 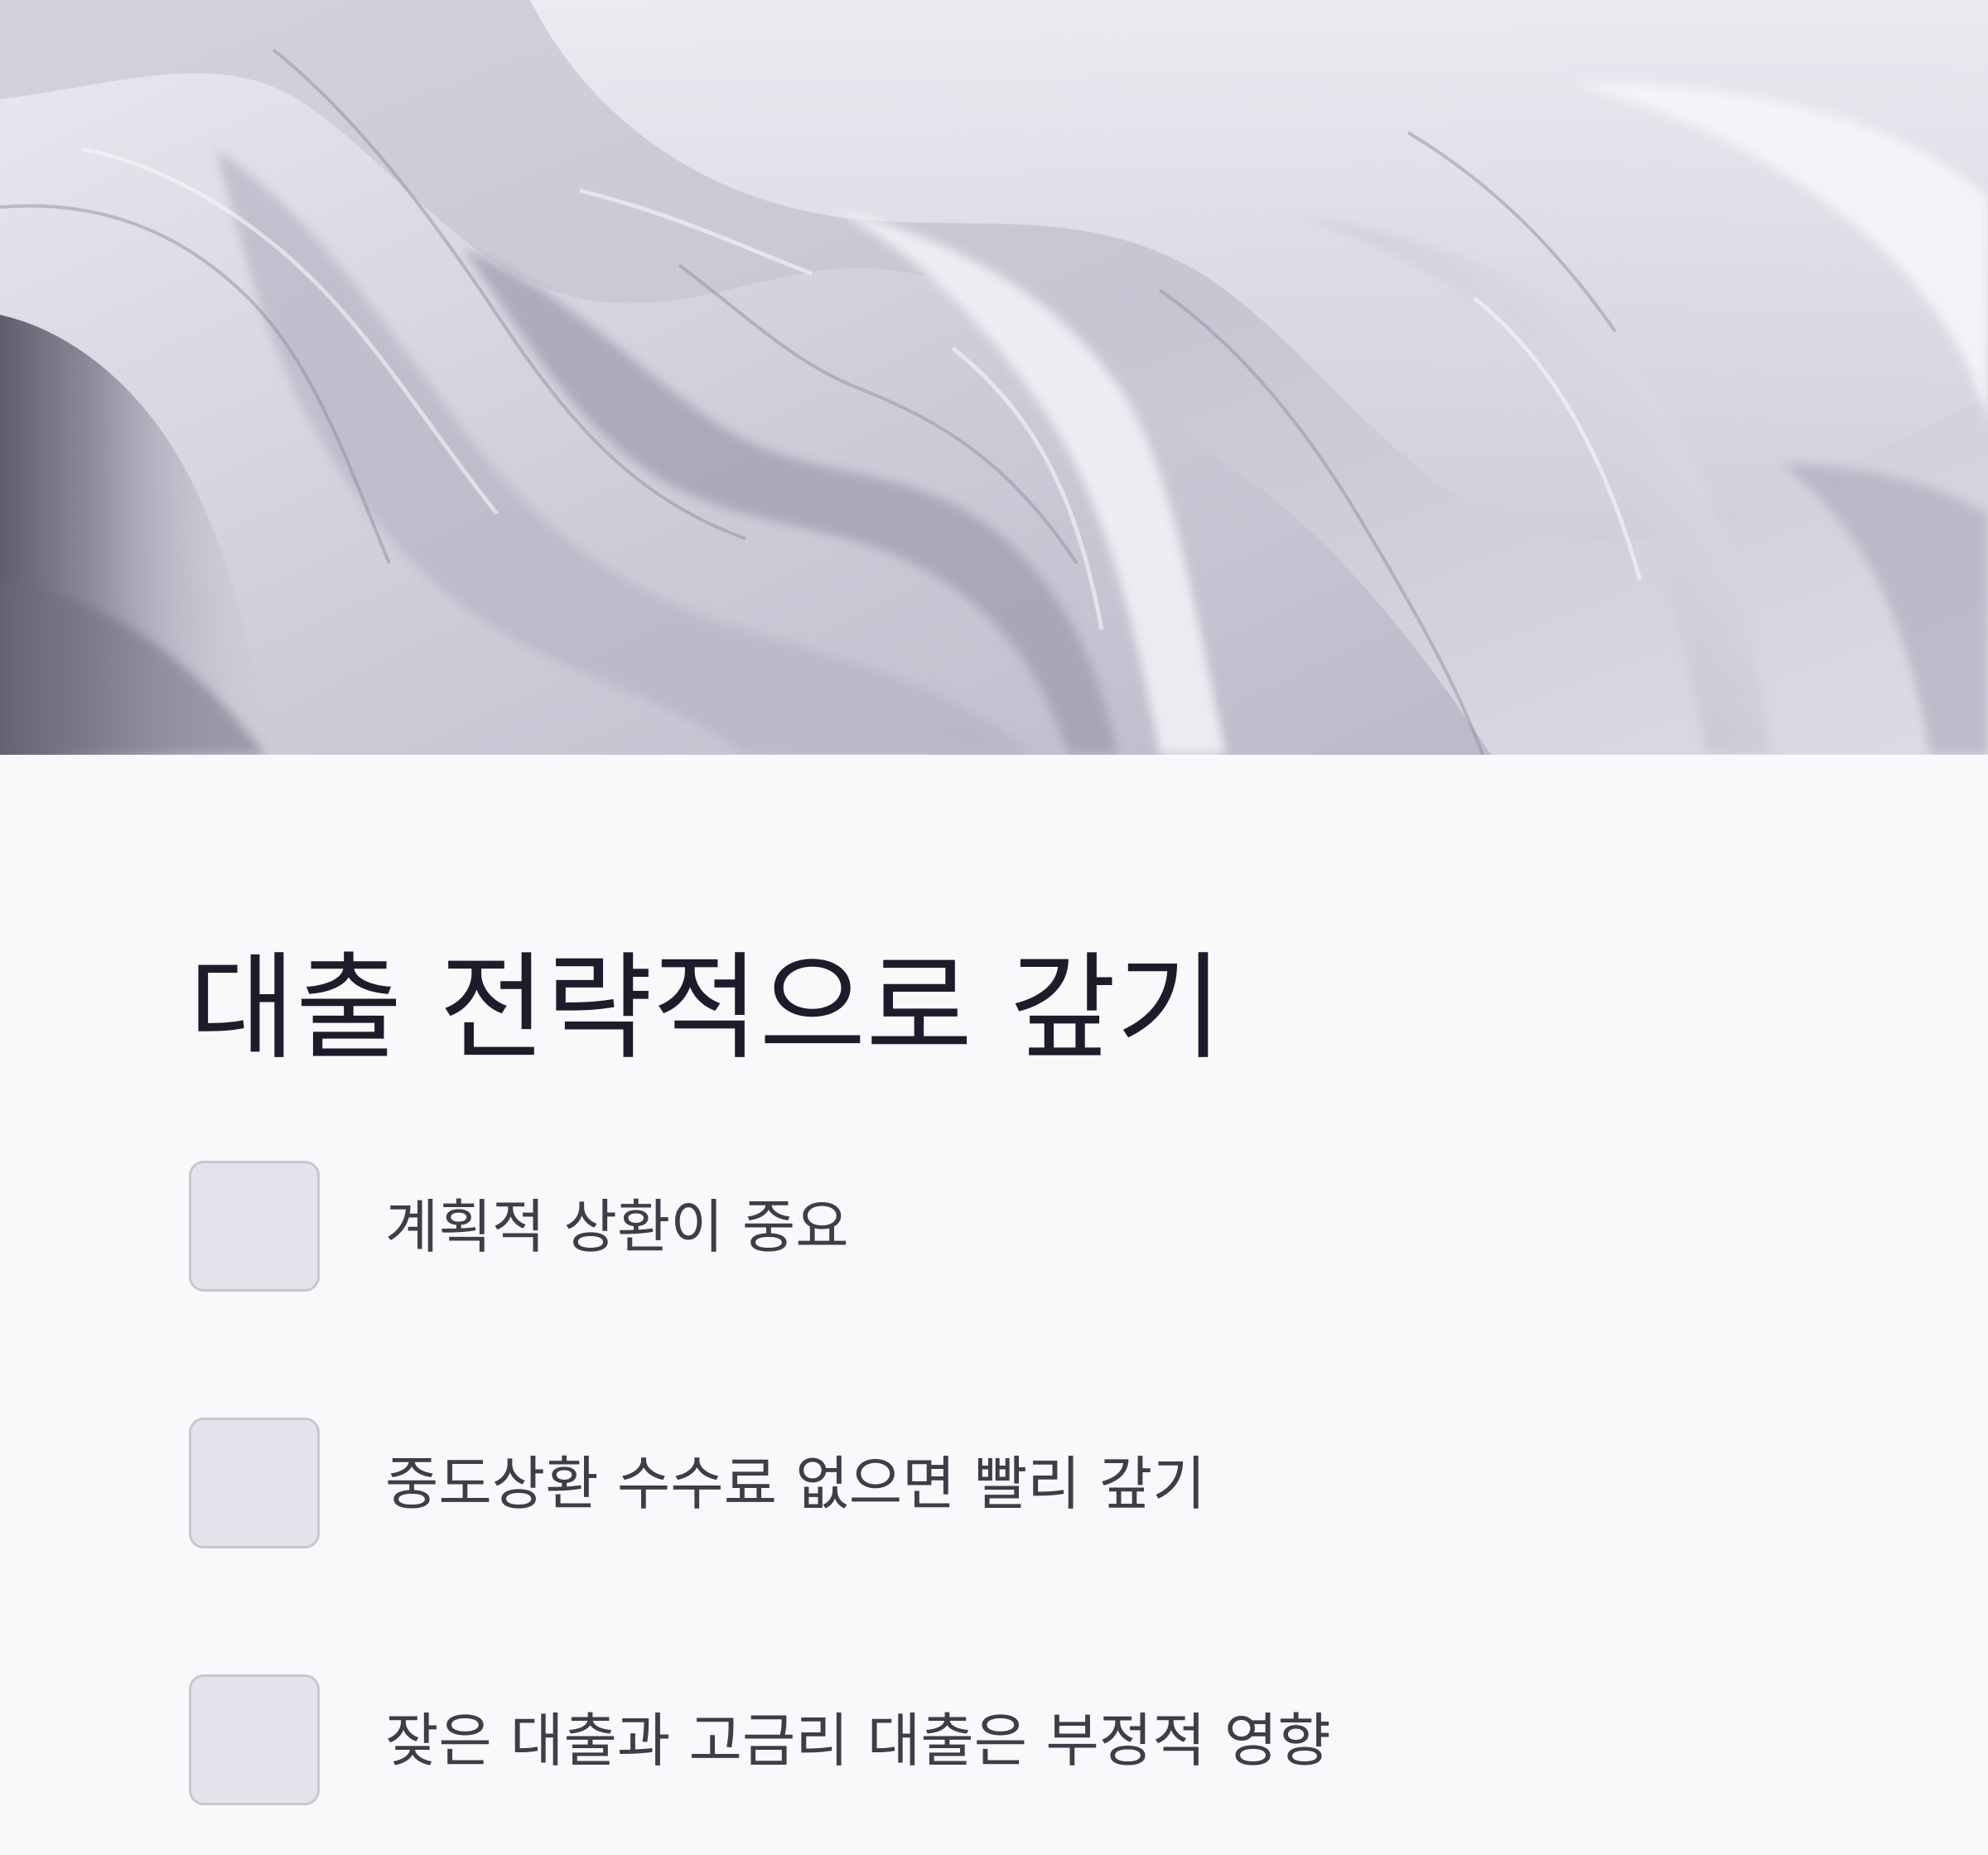 What do you see at coordinates (617, 1227) in the screenshot?
I see `checklist-item-label: 계획적 상환이 중요` at bounding box center [617, 1227].